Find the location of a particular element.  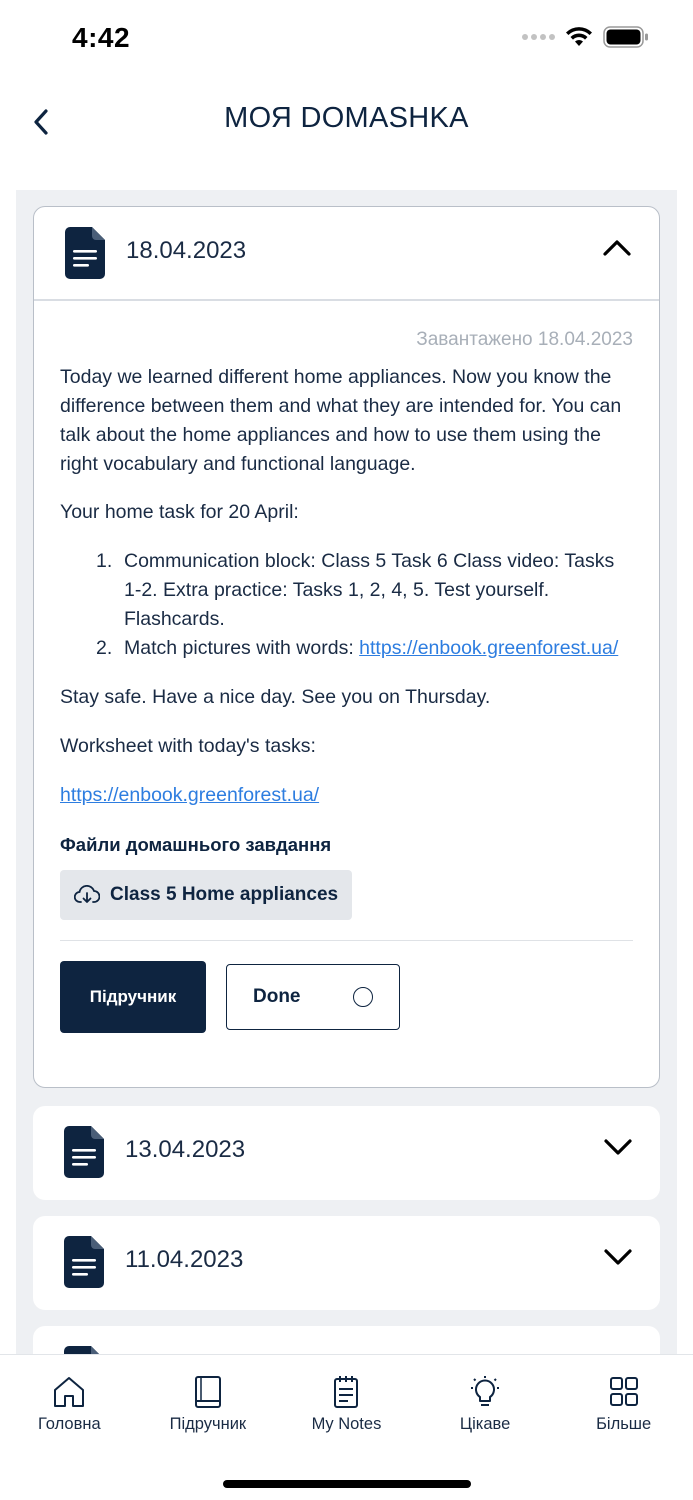

nav-item-notes: My Notes is located at coordinates (346, 1404).